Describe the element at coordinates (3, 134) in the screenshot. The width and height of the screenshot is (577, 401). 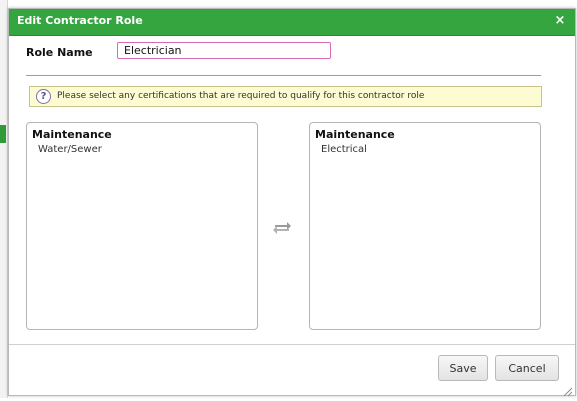
I see `background-page-accent` at that location.